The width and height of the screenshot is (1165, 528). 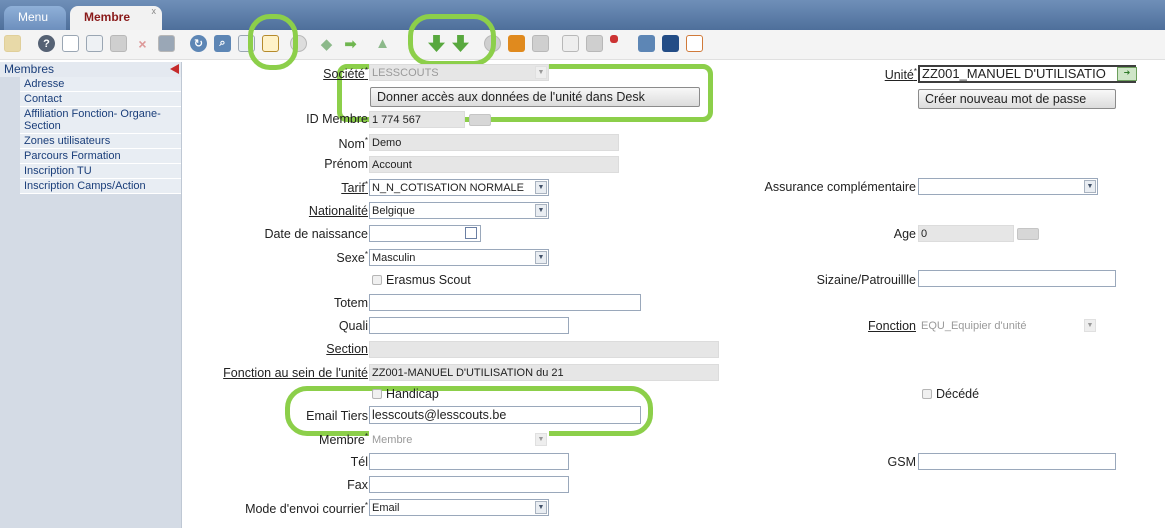 What do you see at coordinates (354, 188) in the screenshot?
I see `tarif-label: Tarif*` at bounding box center [354, 188].